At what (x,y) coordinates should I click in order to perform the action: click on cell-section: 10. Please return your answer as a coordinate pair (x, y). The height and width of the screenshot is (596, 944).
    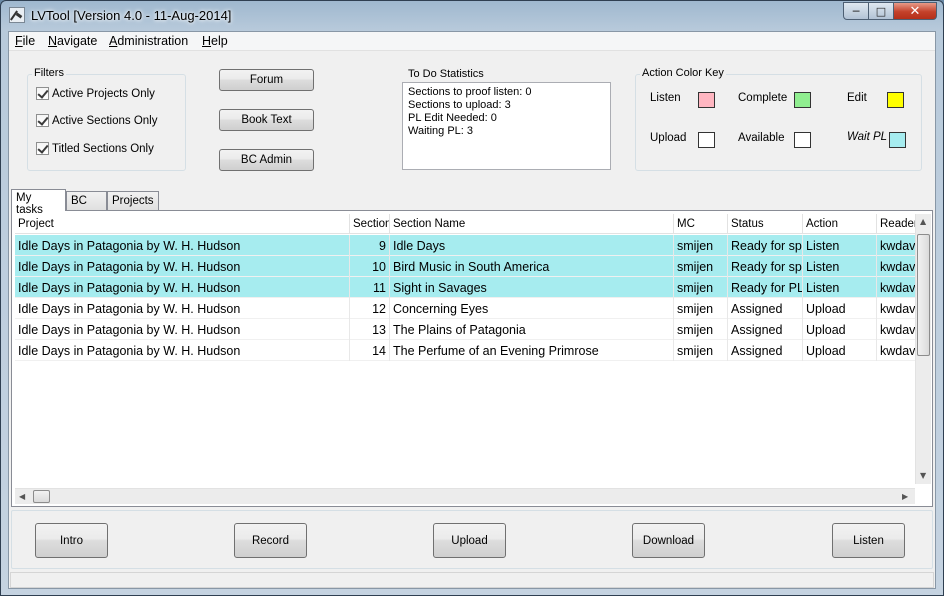
    Looking at the image, I should click on (370, 266).